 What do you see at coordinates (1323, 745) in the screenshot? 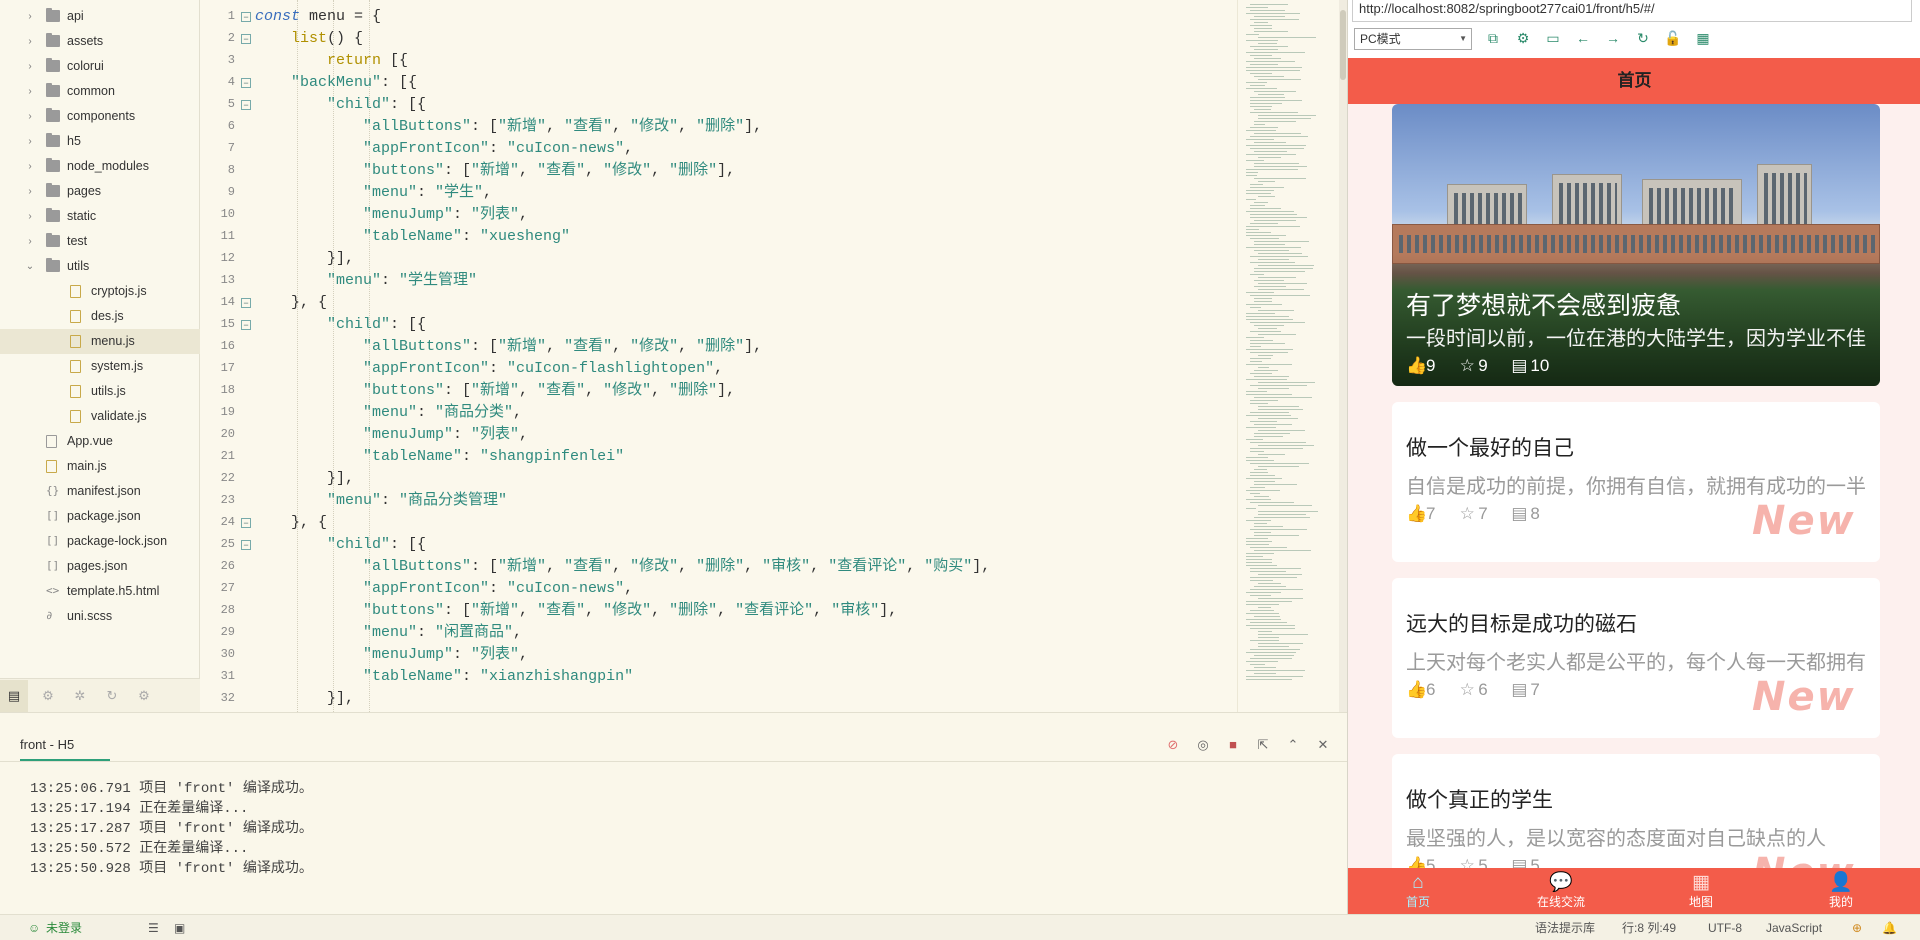
I see `close-panel-icon: ✕` at bounding box center [1323, 745].